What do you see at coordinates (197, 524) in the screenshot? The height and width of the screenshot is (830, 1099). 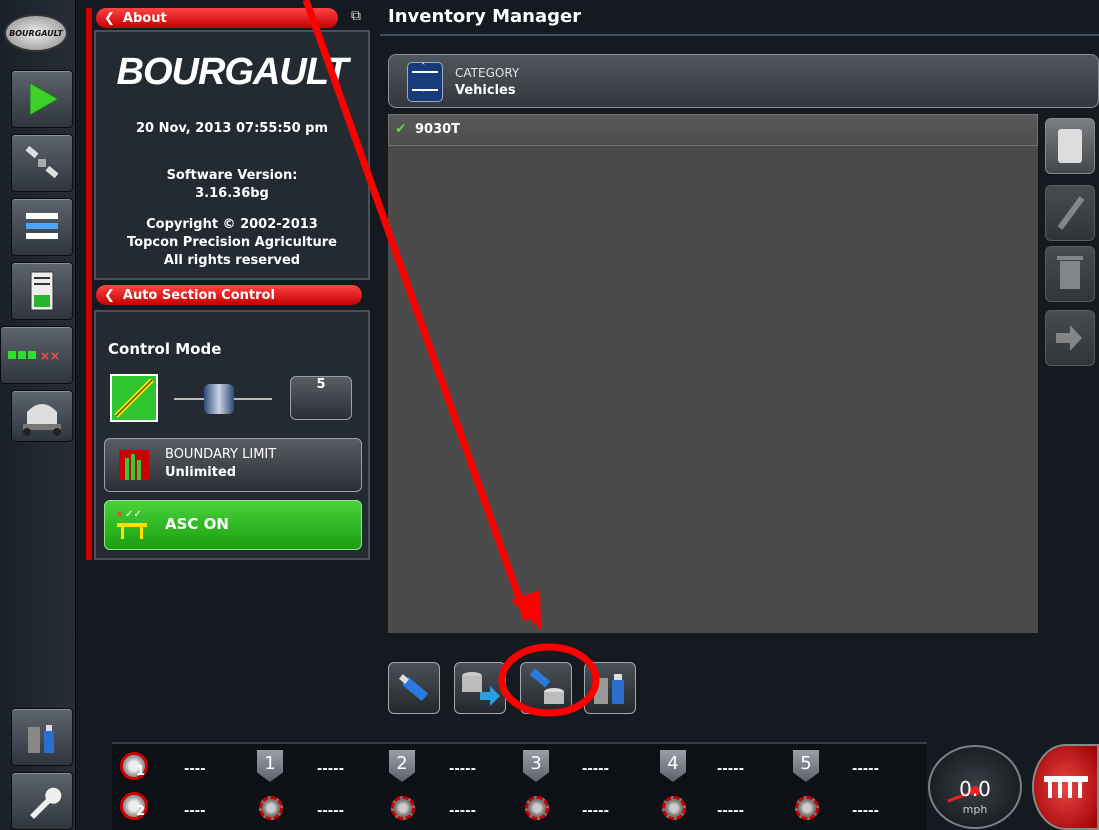 I see `asc-on-label: ASC ON` at bounding box center [197, 524].